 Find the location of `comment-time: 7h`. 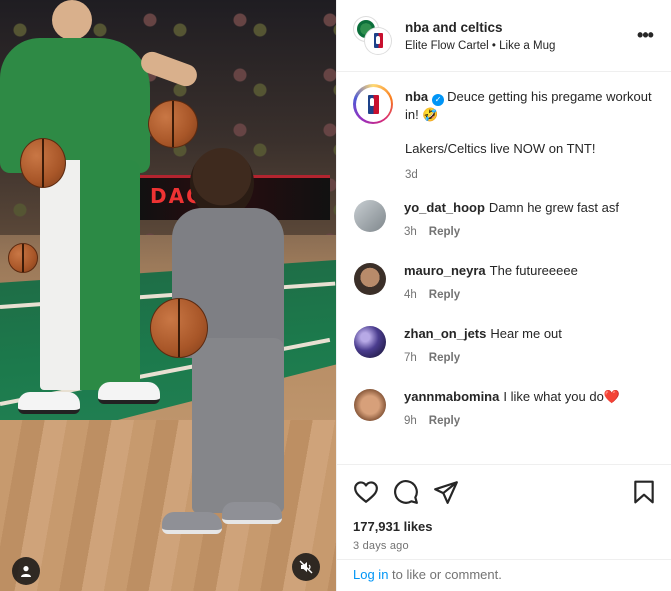

comment-time: 7h is located at coordinates (410, 358).